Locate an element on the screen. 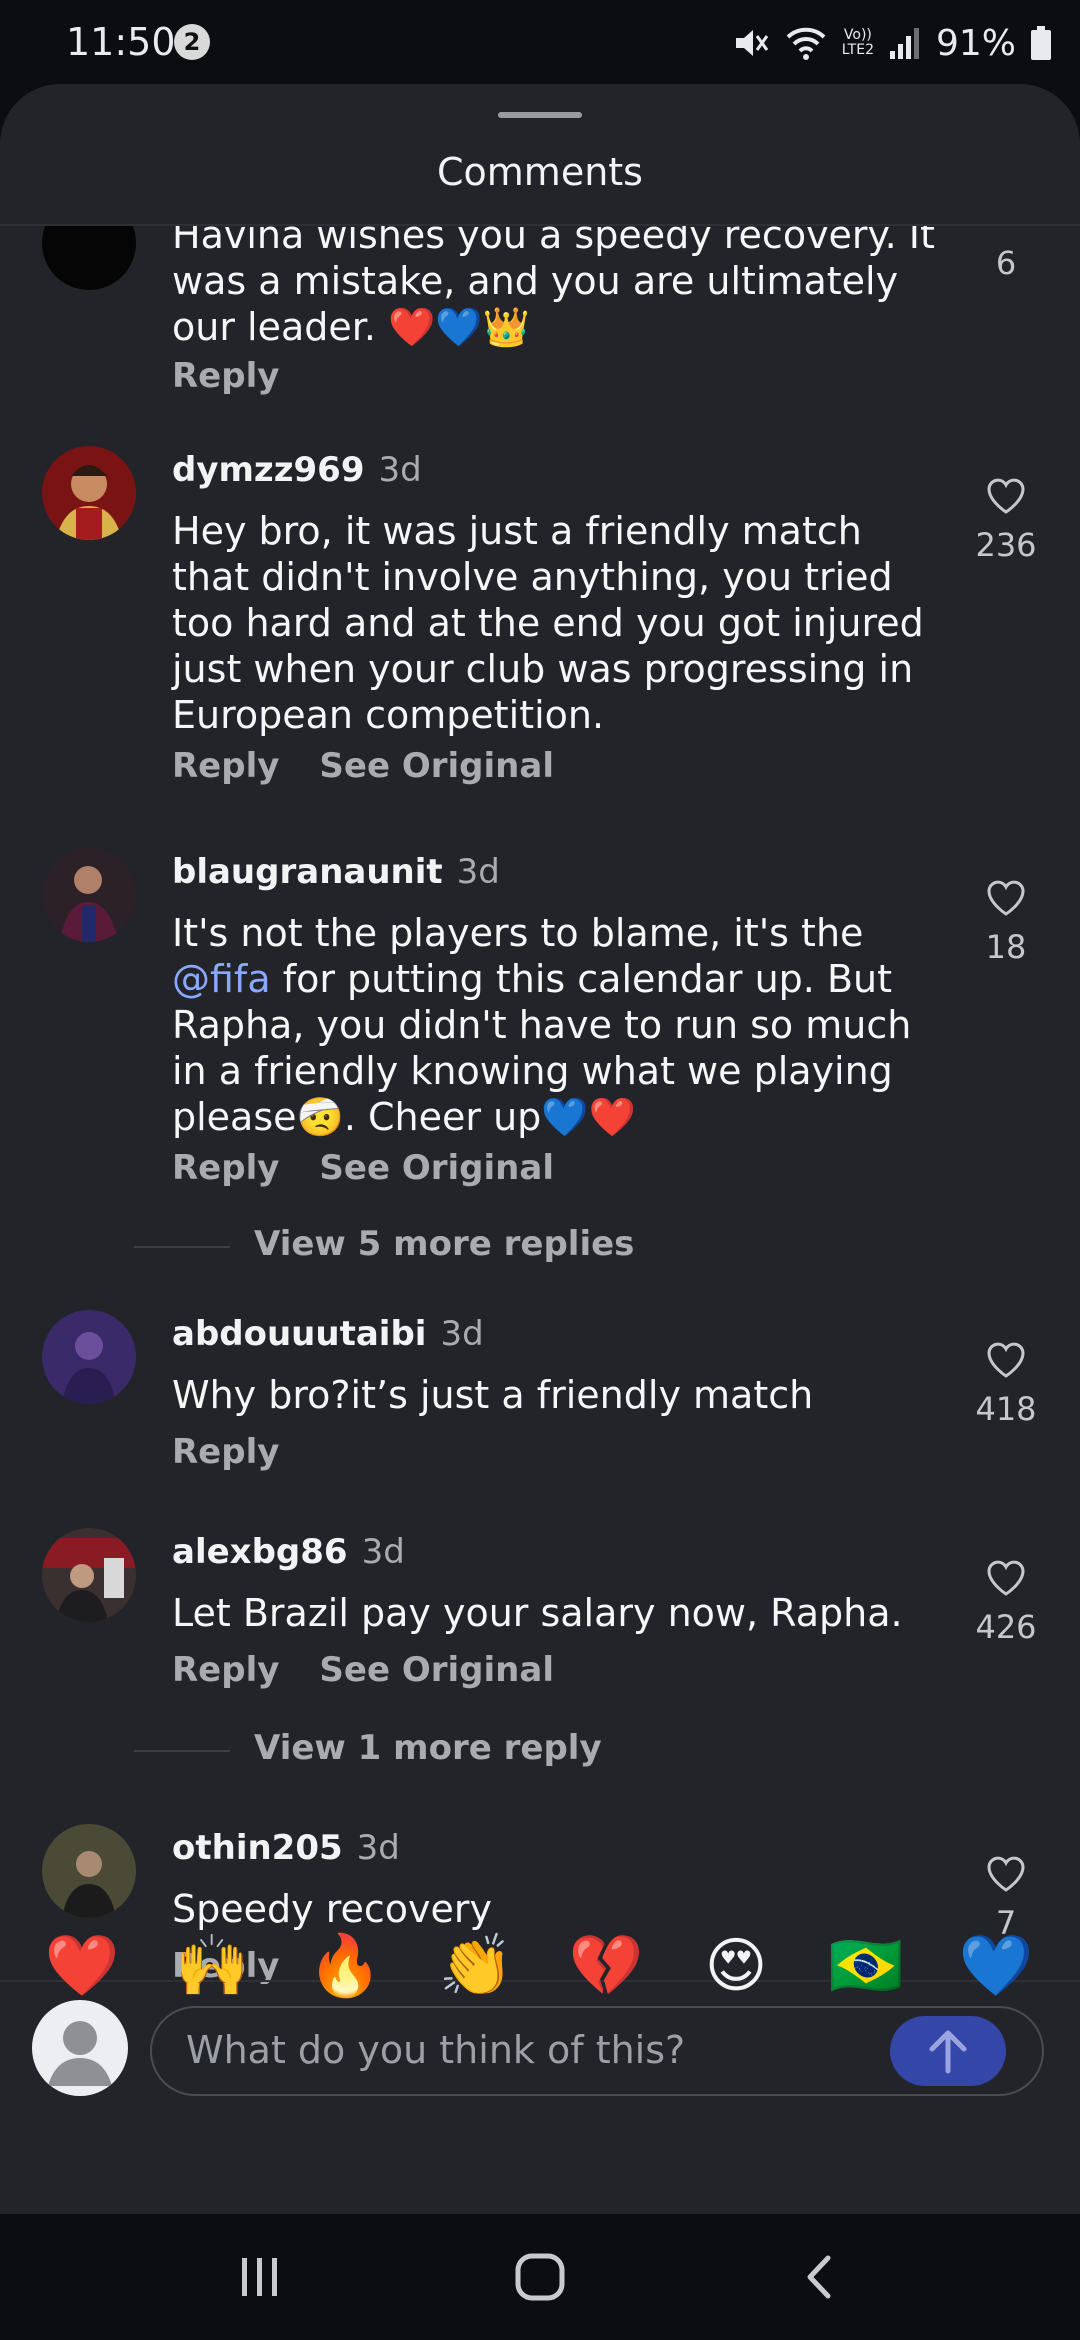  username: blaugranaunit is located at coordinates (307, 872).